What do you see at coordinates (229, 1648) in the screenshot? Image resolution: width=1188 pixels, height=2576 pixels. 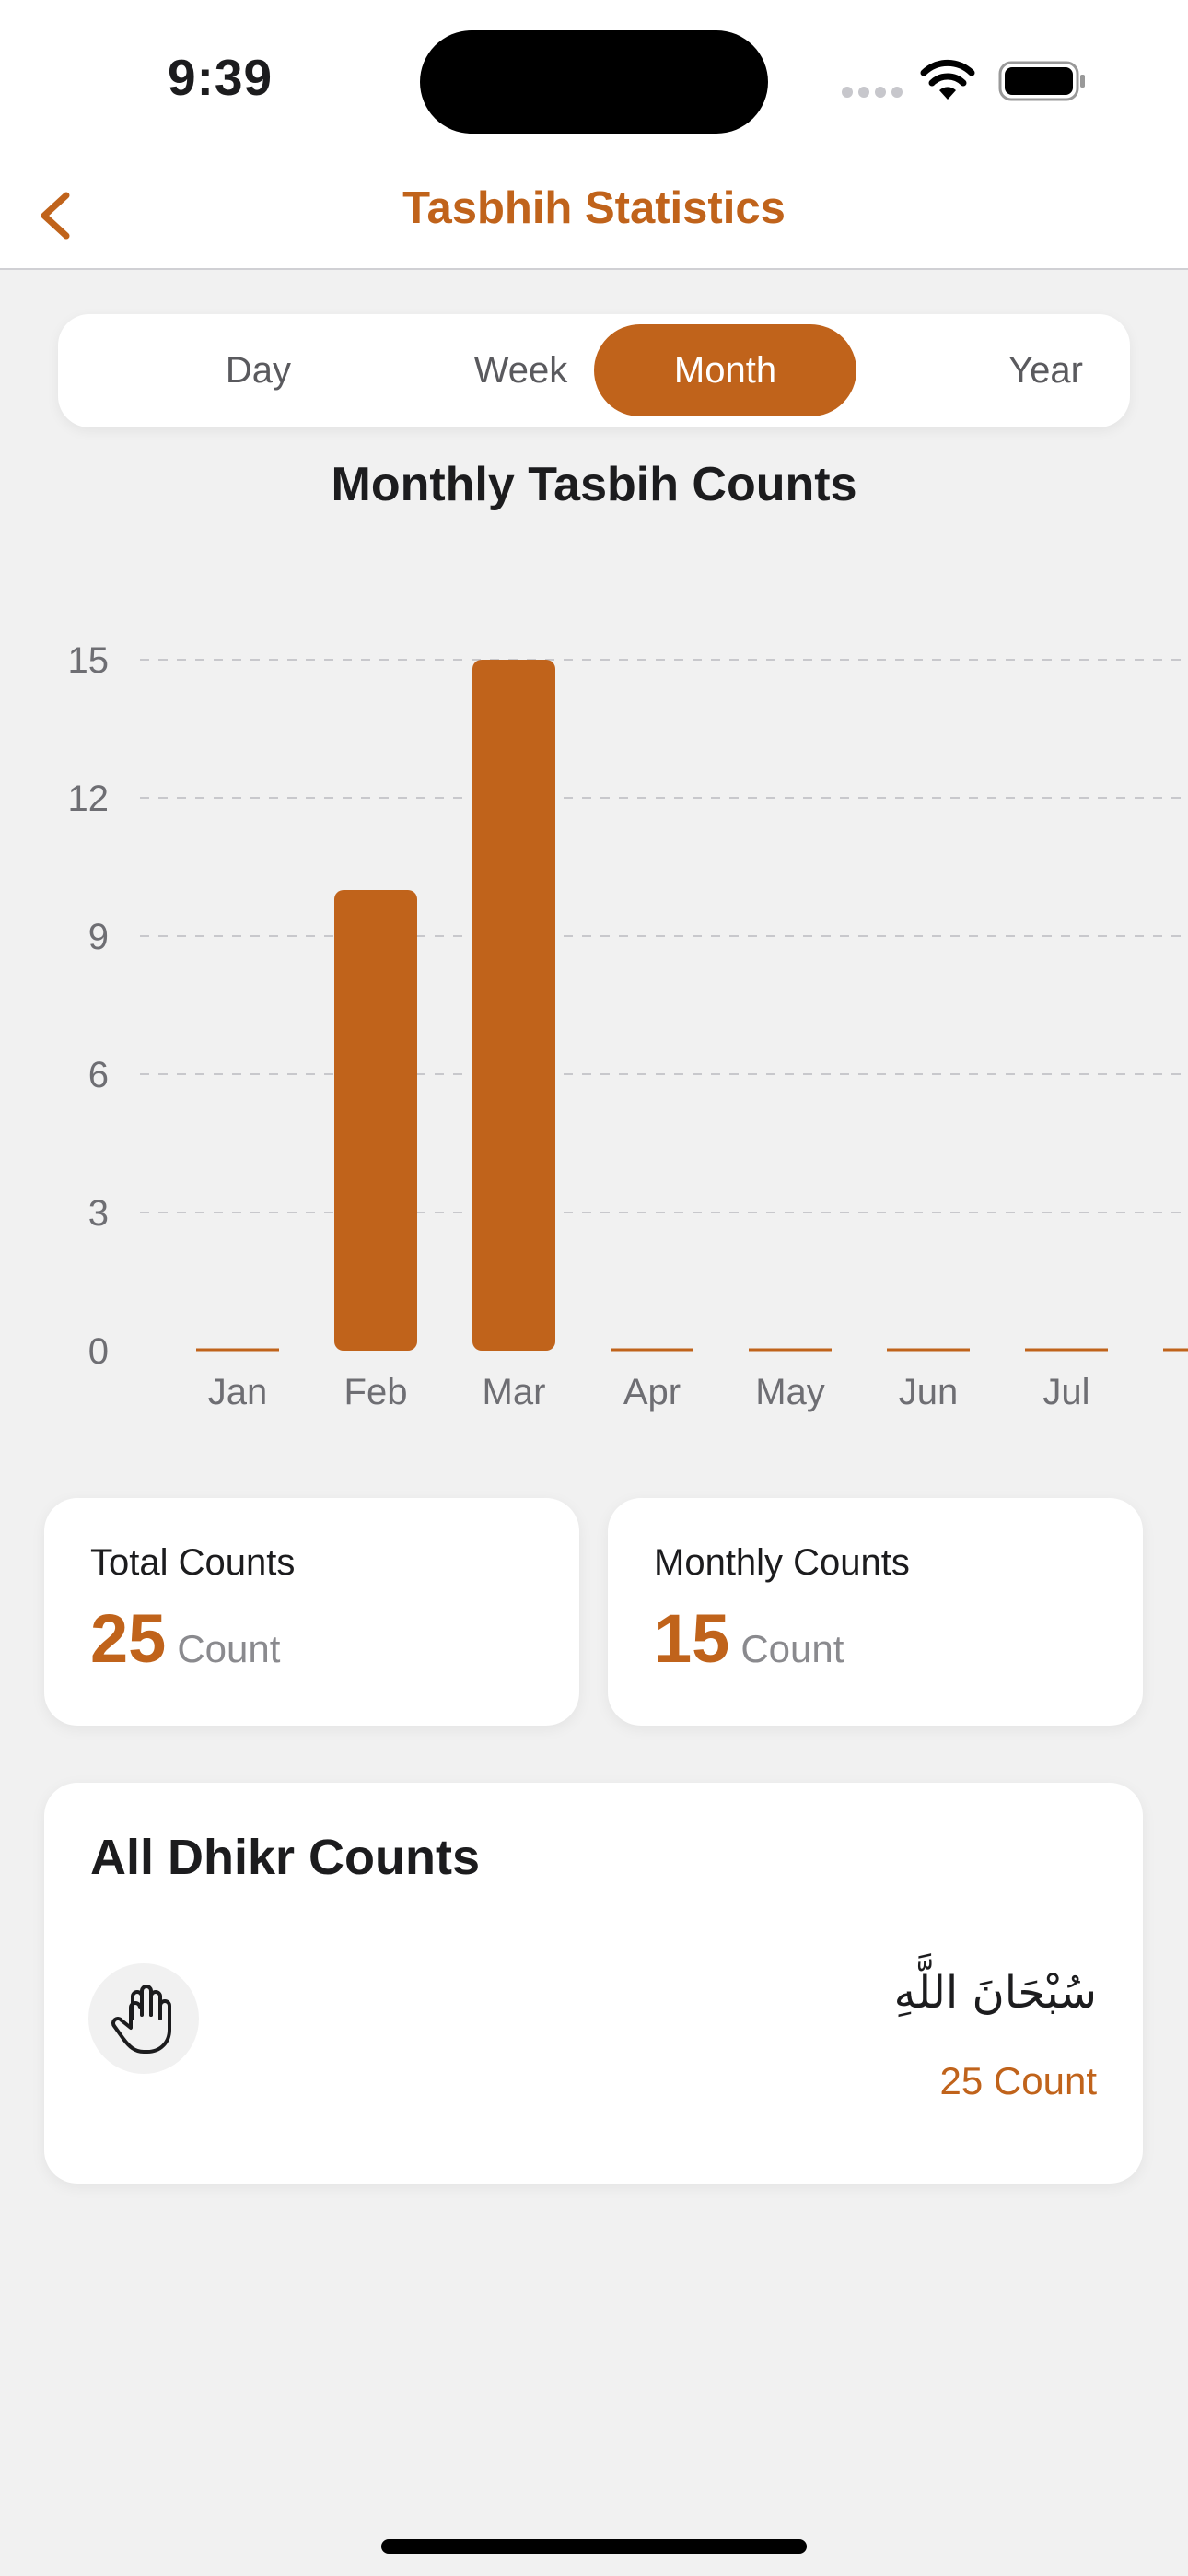 I see `total-counts-unit: Count` at bounding box center [229, 1648].